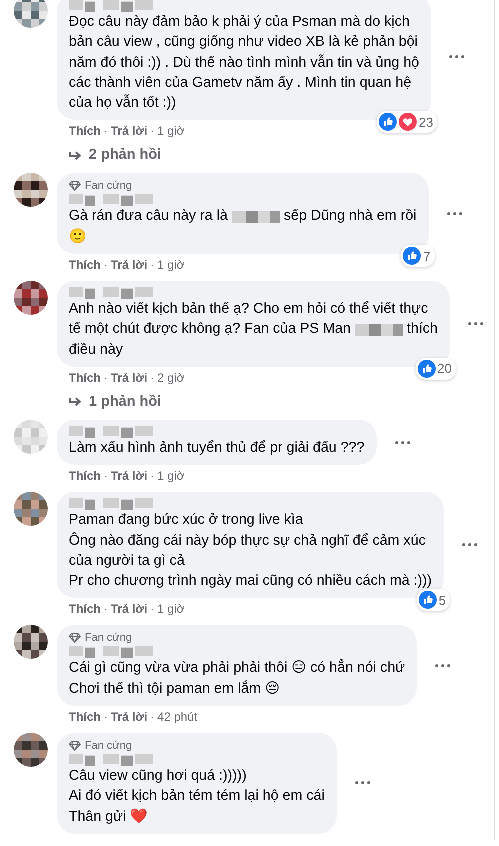 The height and width of the screenshot is (846, 499). I want to click on reaction-count-badge: 20, so click(436, 369).